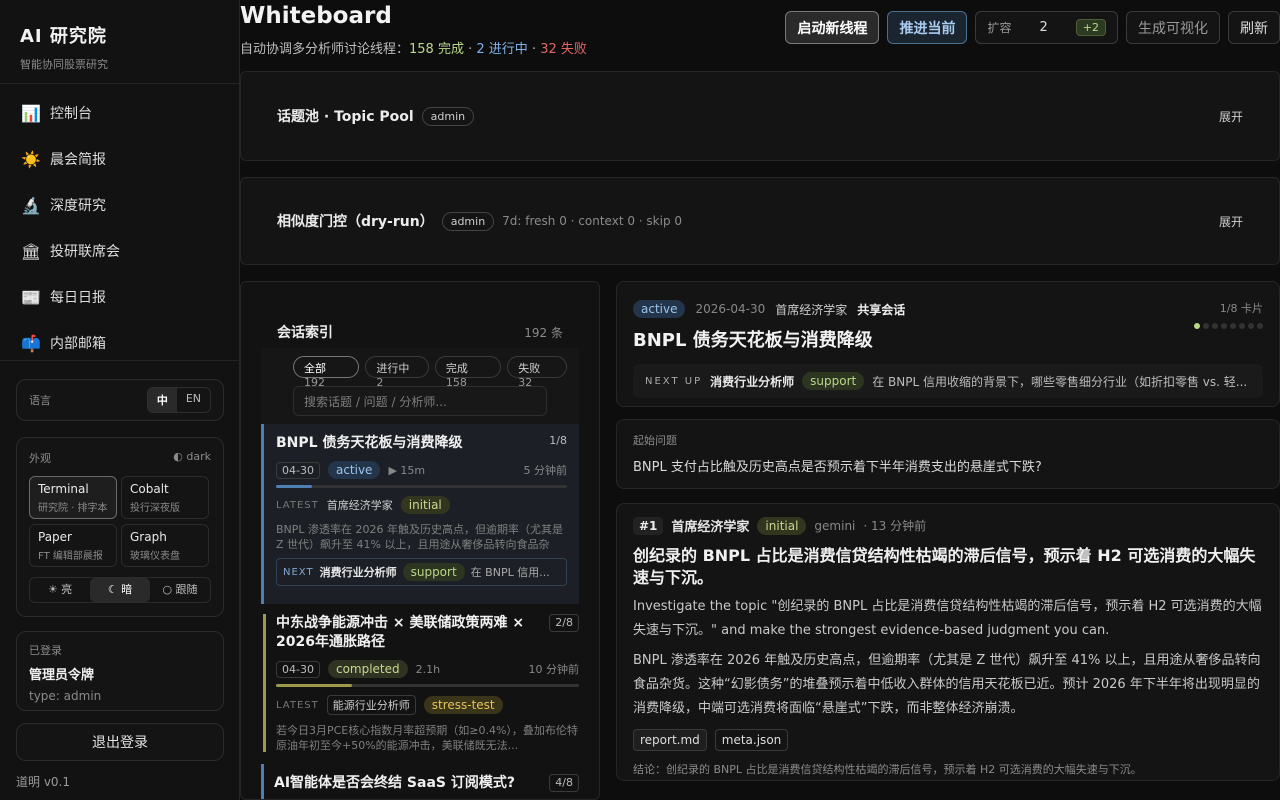 The image size is (1280, 800). What do you see at coordinates (760, 116) in the screenshot?
I see `topic-pool-section: 话题池 · Topic Pool admin 展开` at bounding box center [760, 116].